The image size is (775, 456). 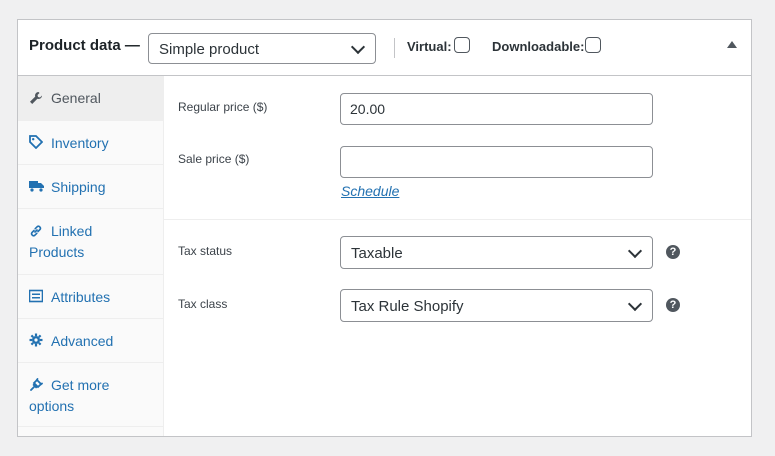 I want to click on sale-price-label: Sale price ($), so click(x=214, y=159).